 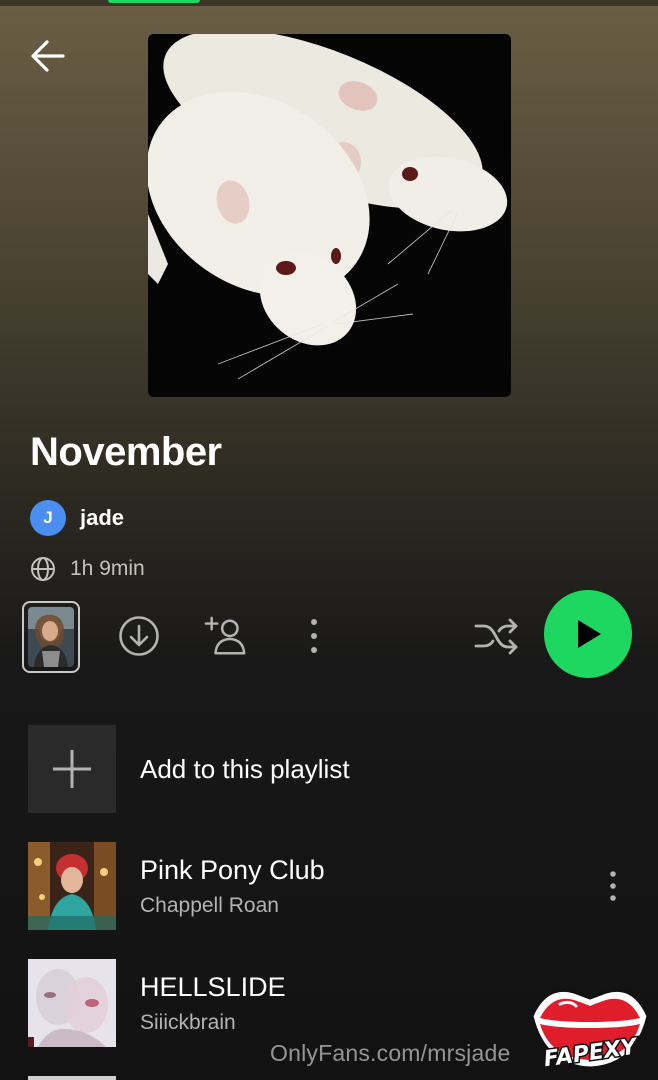 I want to click on owner-name: jade, so click(x=102, y=517).